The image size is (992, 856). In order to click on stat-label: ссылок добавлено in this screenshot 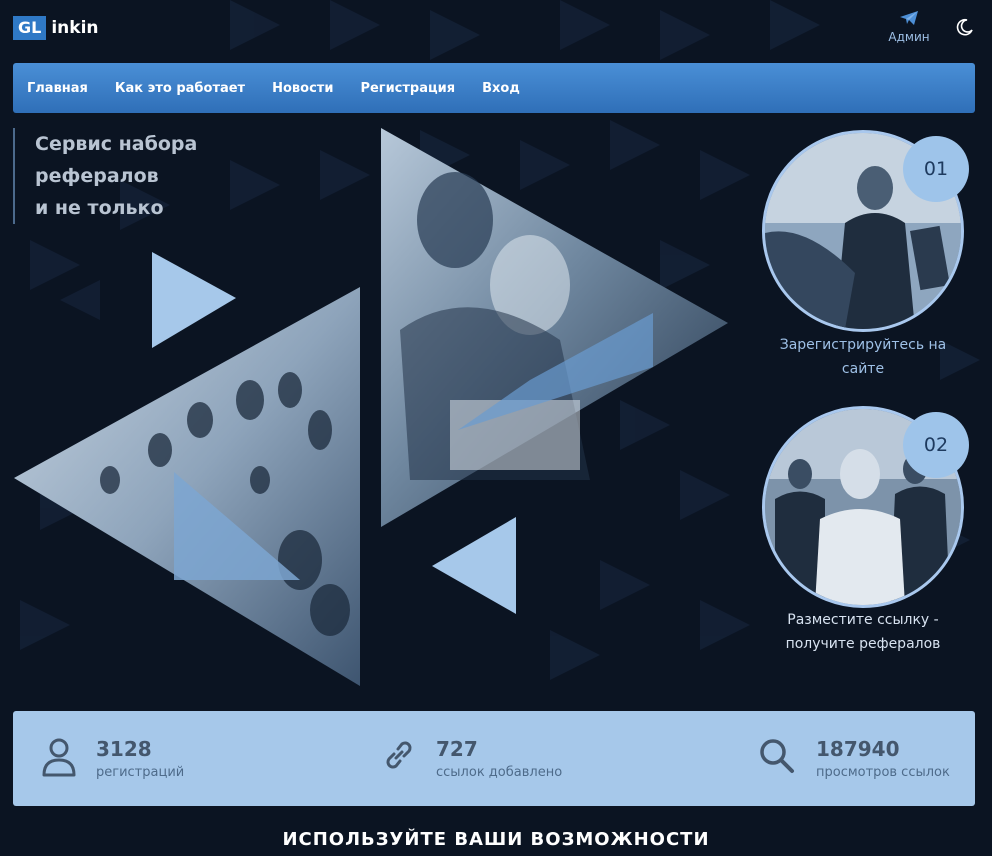, I will do `click(499, 772)`.